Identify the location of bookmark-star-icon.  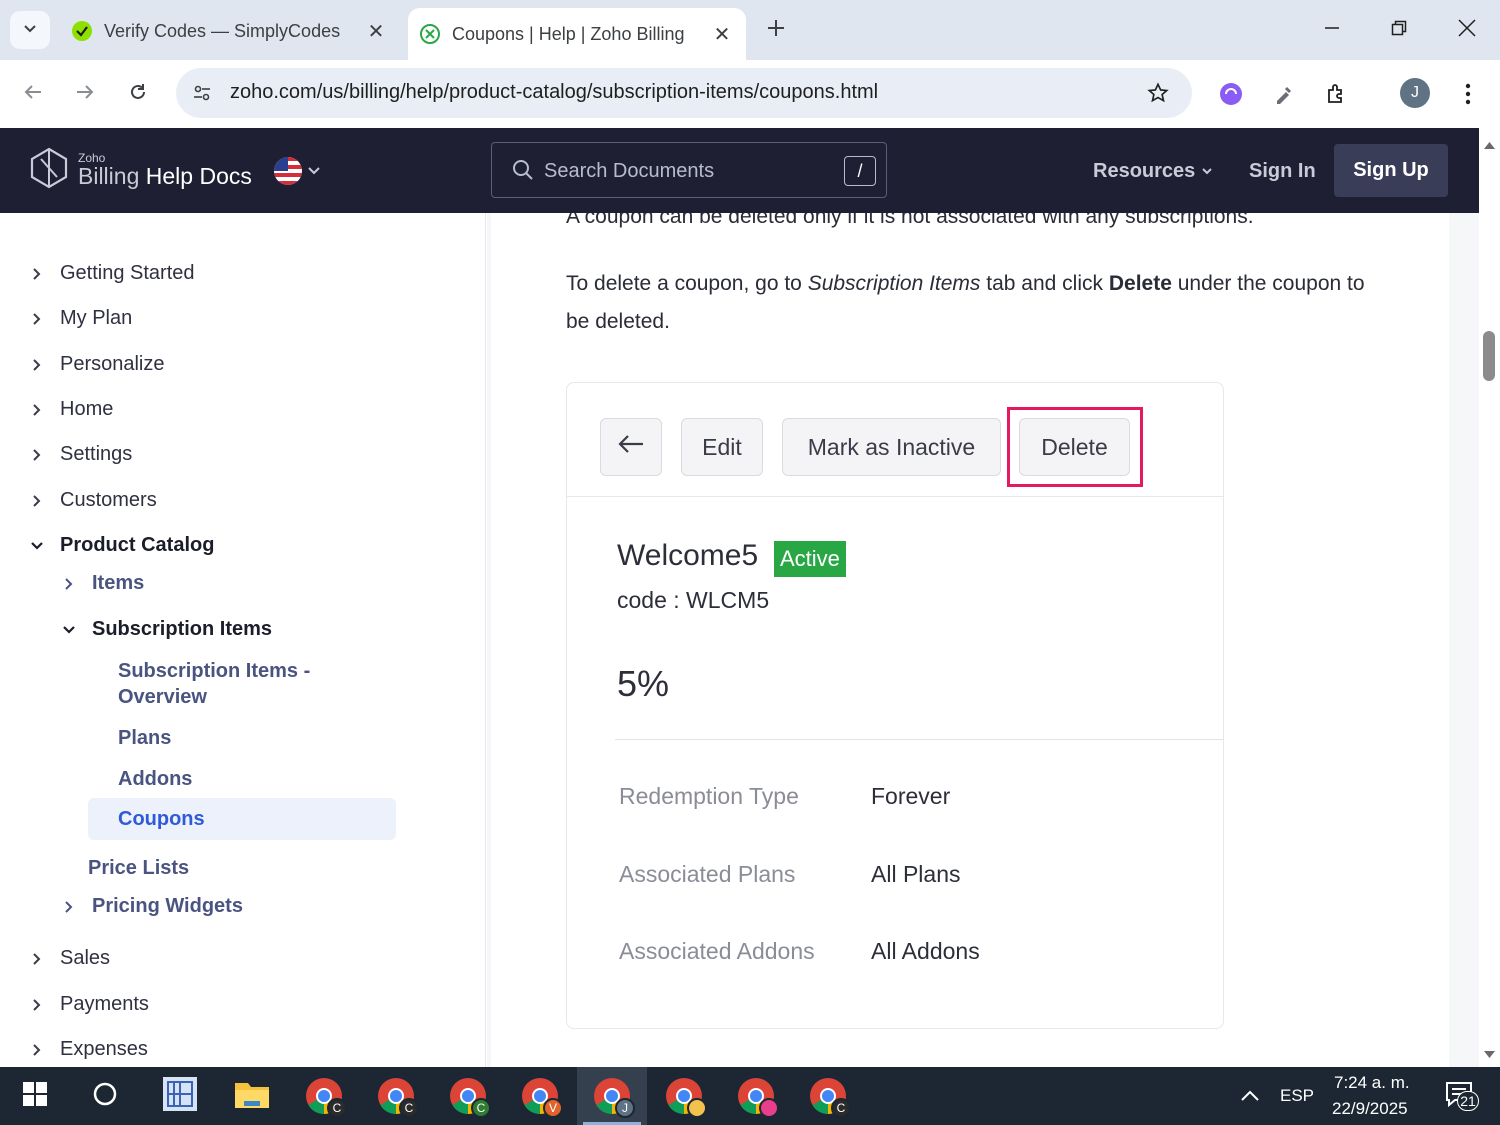
(1158, 93).